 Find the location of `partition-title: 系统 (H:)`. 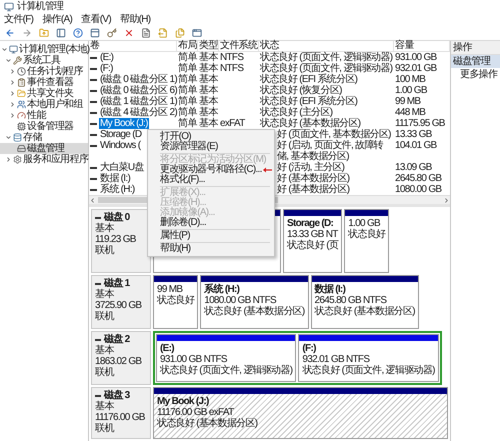

partition-title: 系统 (H:) is located at coordinates (222, 289).